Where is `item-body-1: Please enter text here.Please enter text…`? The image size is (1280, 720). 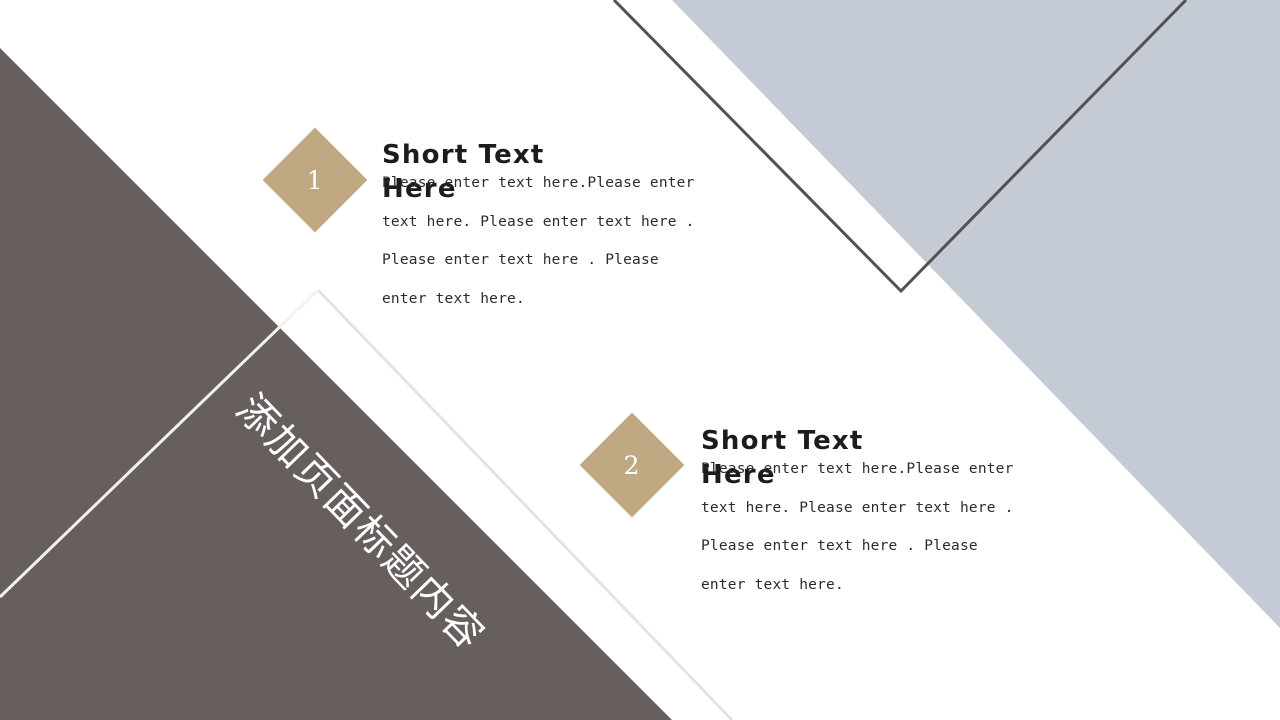 item-body-1: Please enter text here.Please enter text… is located at coordinates (538, 241).